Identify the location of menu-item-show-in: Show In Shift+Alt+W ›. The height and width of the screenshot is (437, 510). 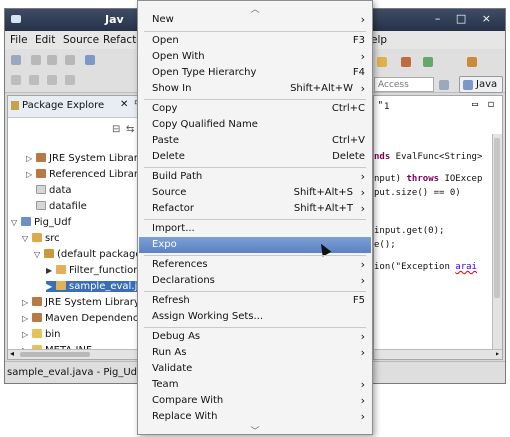
(255, 89).